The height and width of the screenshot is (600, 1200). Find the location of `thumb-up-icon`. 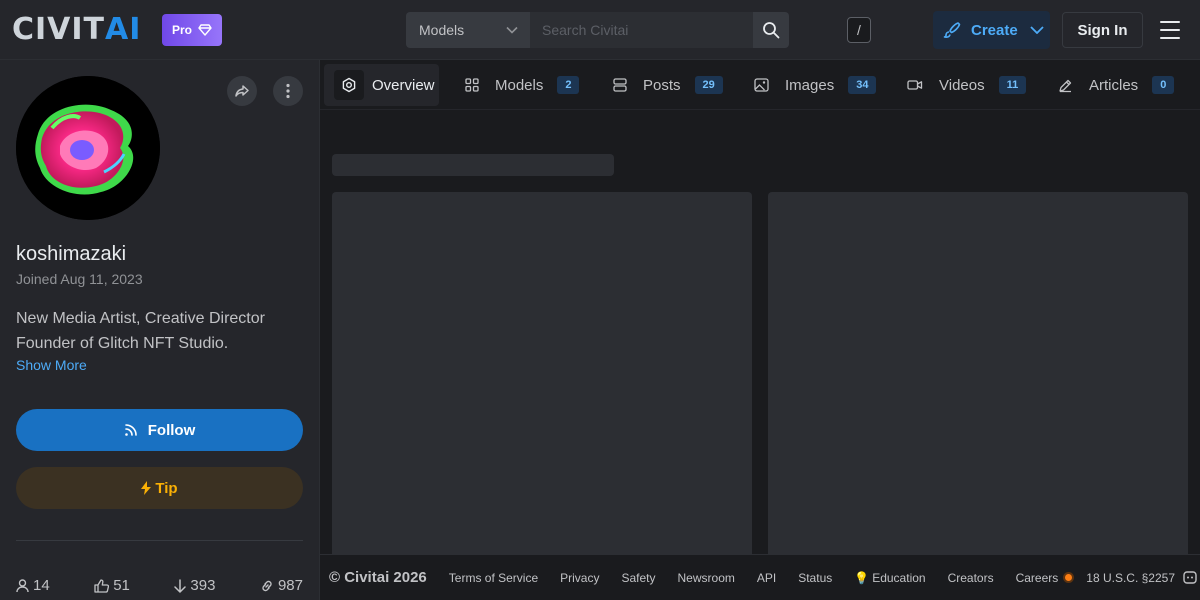

thumb-up-icon is located at coordinates (102, 585).